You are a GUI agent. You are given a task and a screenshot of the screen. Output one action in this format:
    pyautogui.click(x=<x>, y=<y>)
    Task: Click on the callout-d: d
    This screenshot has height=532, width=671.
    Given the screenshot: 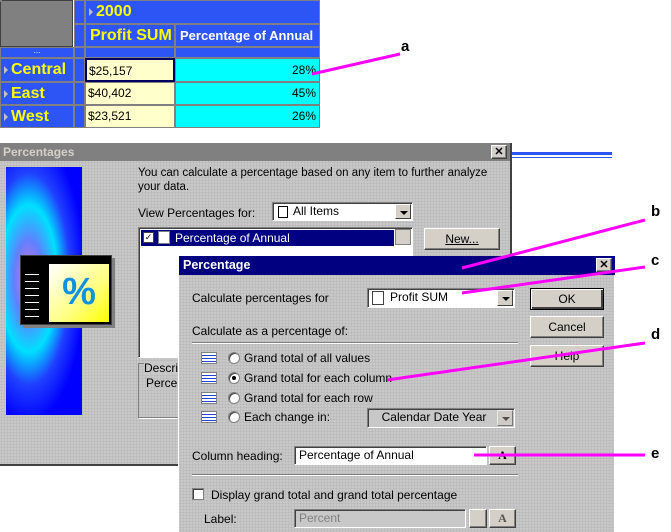 What is the action you would take?
    pyautogui.click(x=656, y=334)
    